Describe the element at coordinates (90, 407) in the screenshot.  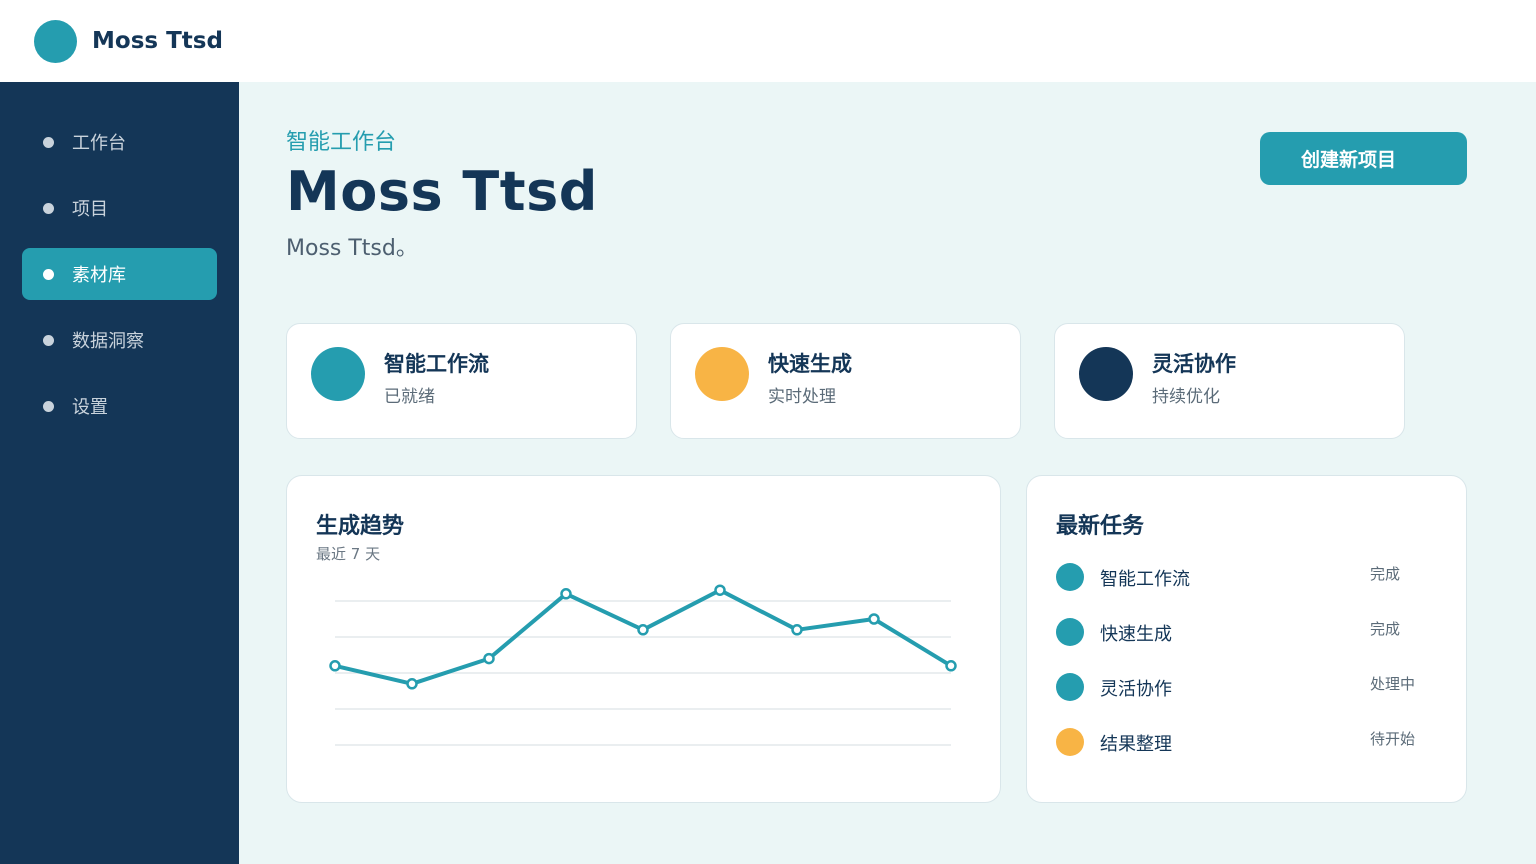
I see `sidebar-item-label: 设置` at that location.